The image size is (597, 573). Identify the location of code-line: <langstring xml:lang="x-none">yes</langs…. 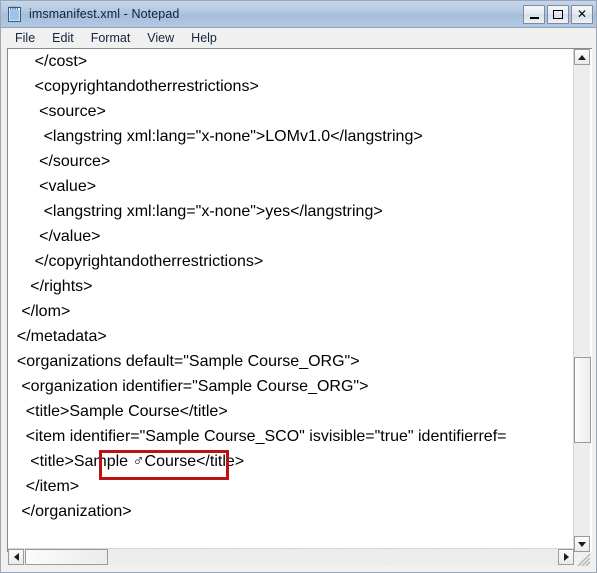
(195, 211).